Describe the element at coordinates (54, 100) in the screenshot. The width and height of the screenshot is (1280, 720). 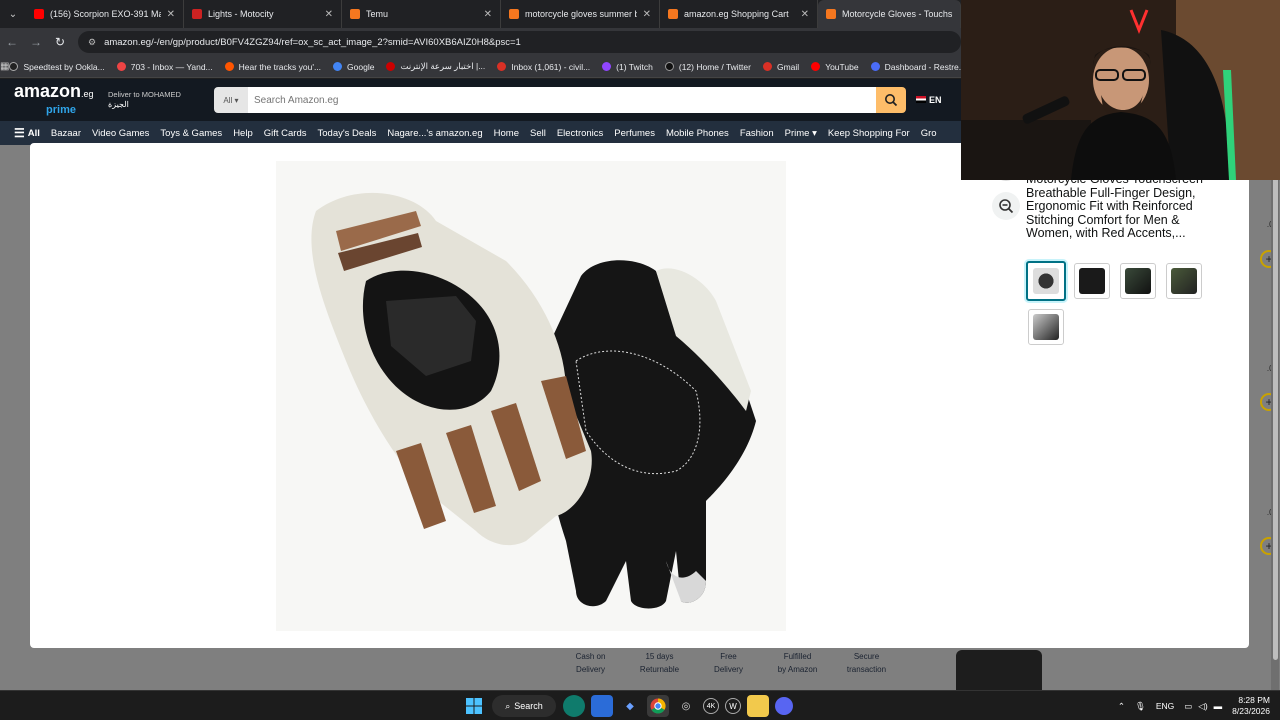
I see `amazon-logo: amazon.eg prime` at that location.